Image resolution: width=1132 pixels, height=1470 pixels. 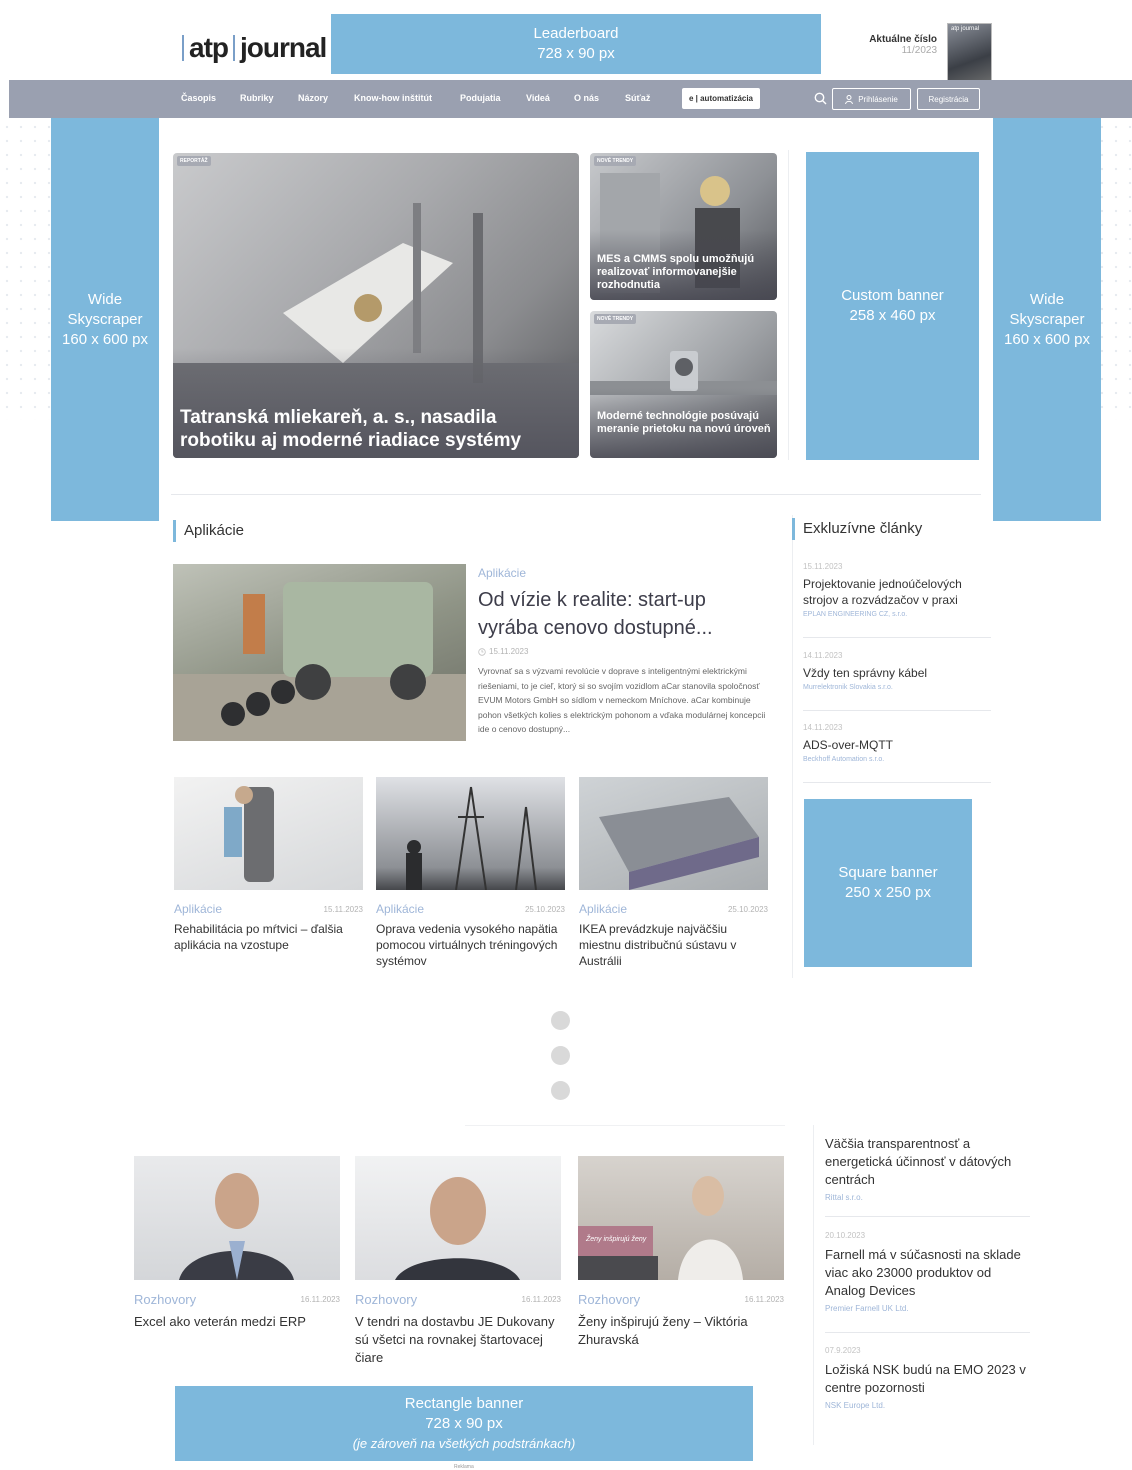 I want to click on interview-card-image: Ženy inšpirujú ženy, so click(x=681, y=1218).